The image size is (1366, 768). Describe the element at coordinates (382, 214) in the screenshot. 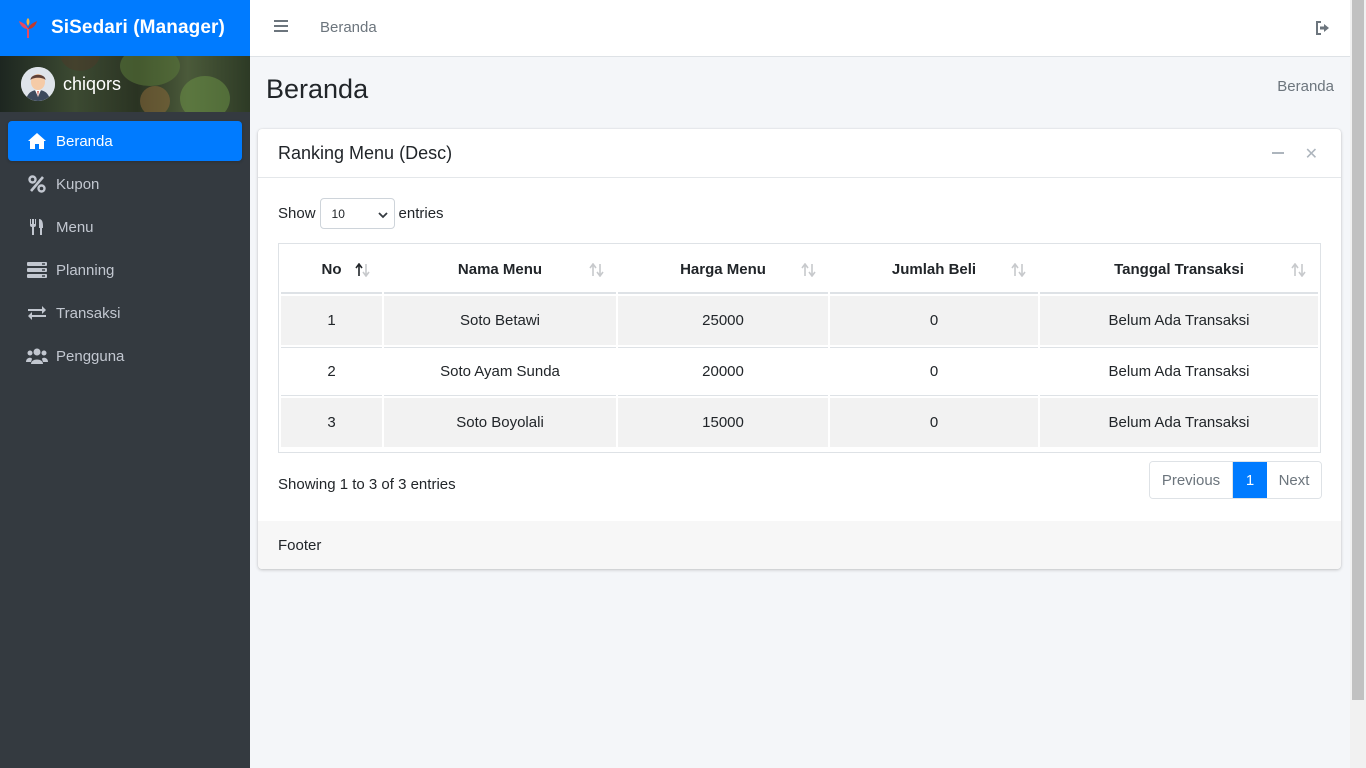

I see `chevron-down-icon` at that location.